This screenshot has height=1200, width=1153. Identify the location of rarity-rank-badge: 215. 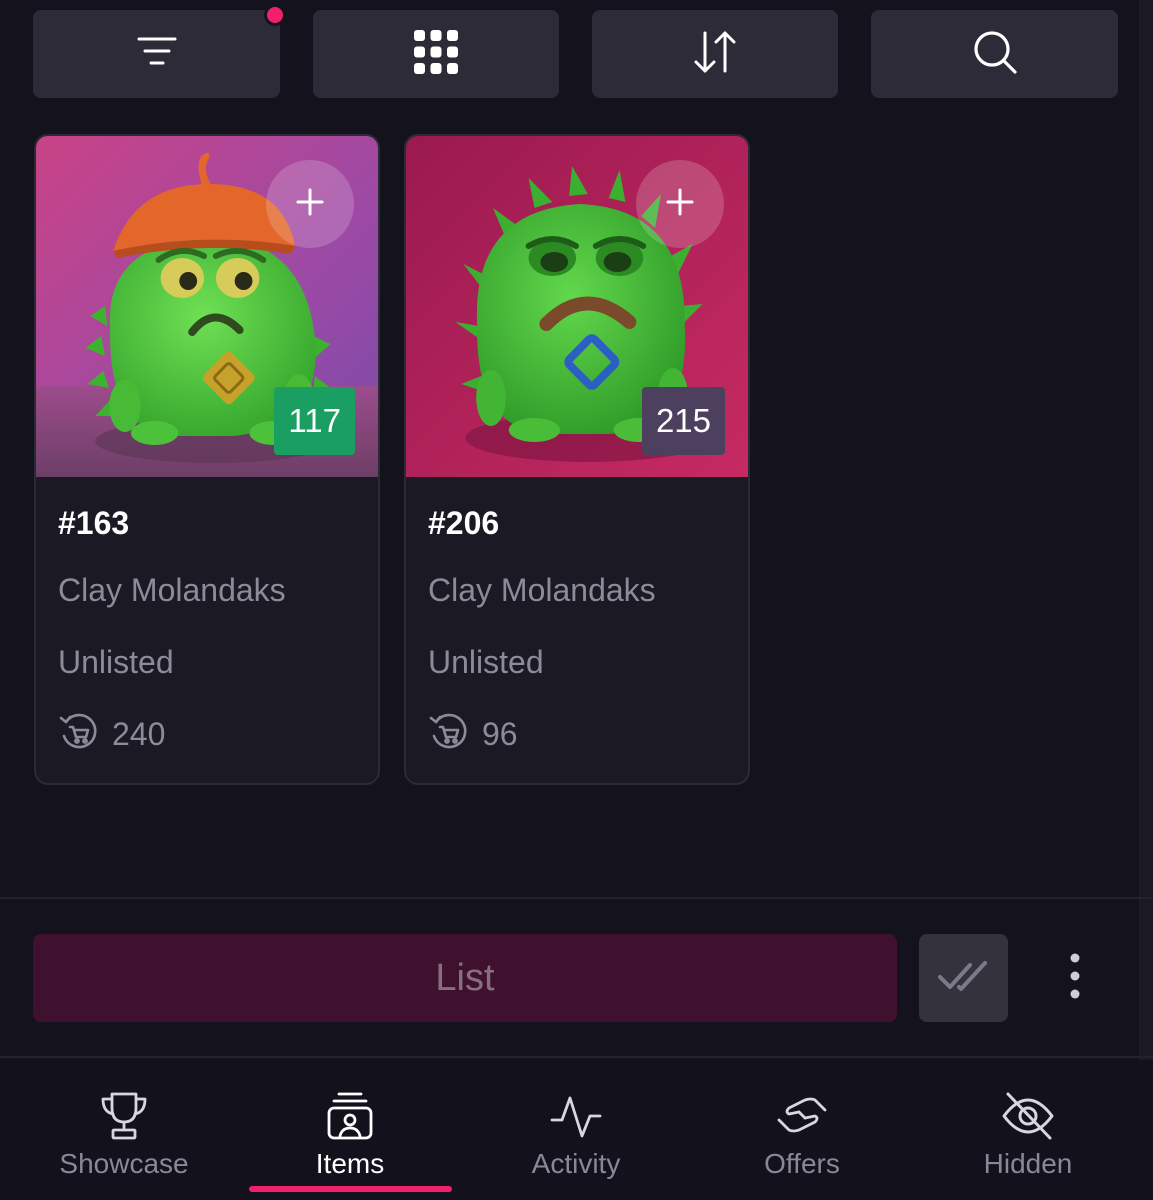
(683, 421).